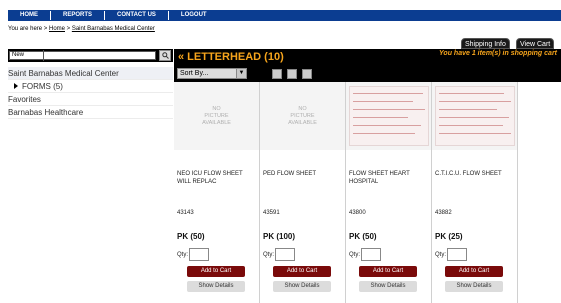  I want to click on text-cursor-icon, so click(43, 55).